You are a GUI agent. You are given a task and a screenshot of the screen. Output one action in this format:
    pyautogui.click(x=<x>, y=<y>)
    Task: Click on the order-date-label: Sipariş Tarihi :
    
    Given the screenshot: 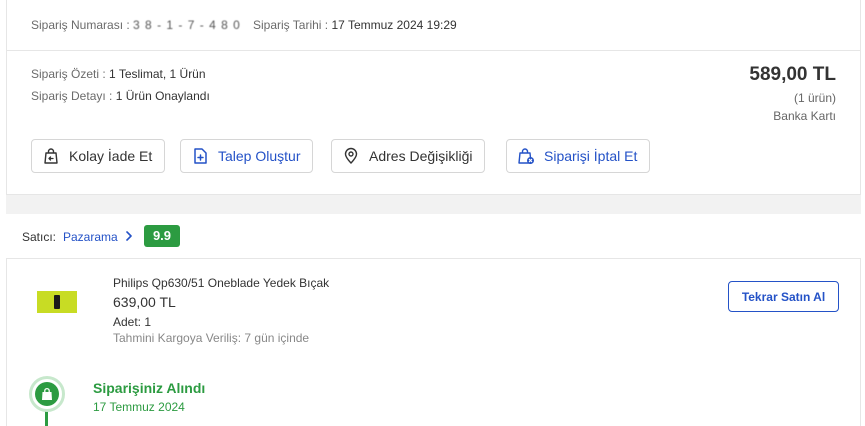 What is the action you would take?
    pyautogui.click(x=291, y=25)
    